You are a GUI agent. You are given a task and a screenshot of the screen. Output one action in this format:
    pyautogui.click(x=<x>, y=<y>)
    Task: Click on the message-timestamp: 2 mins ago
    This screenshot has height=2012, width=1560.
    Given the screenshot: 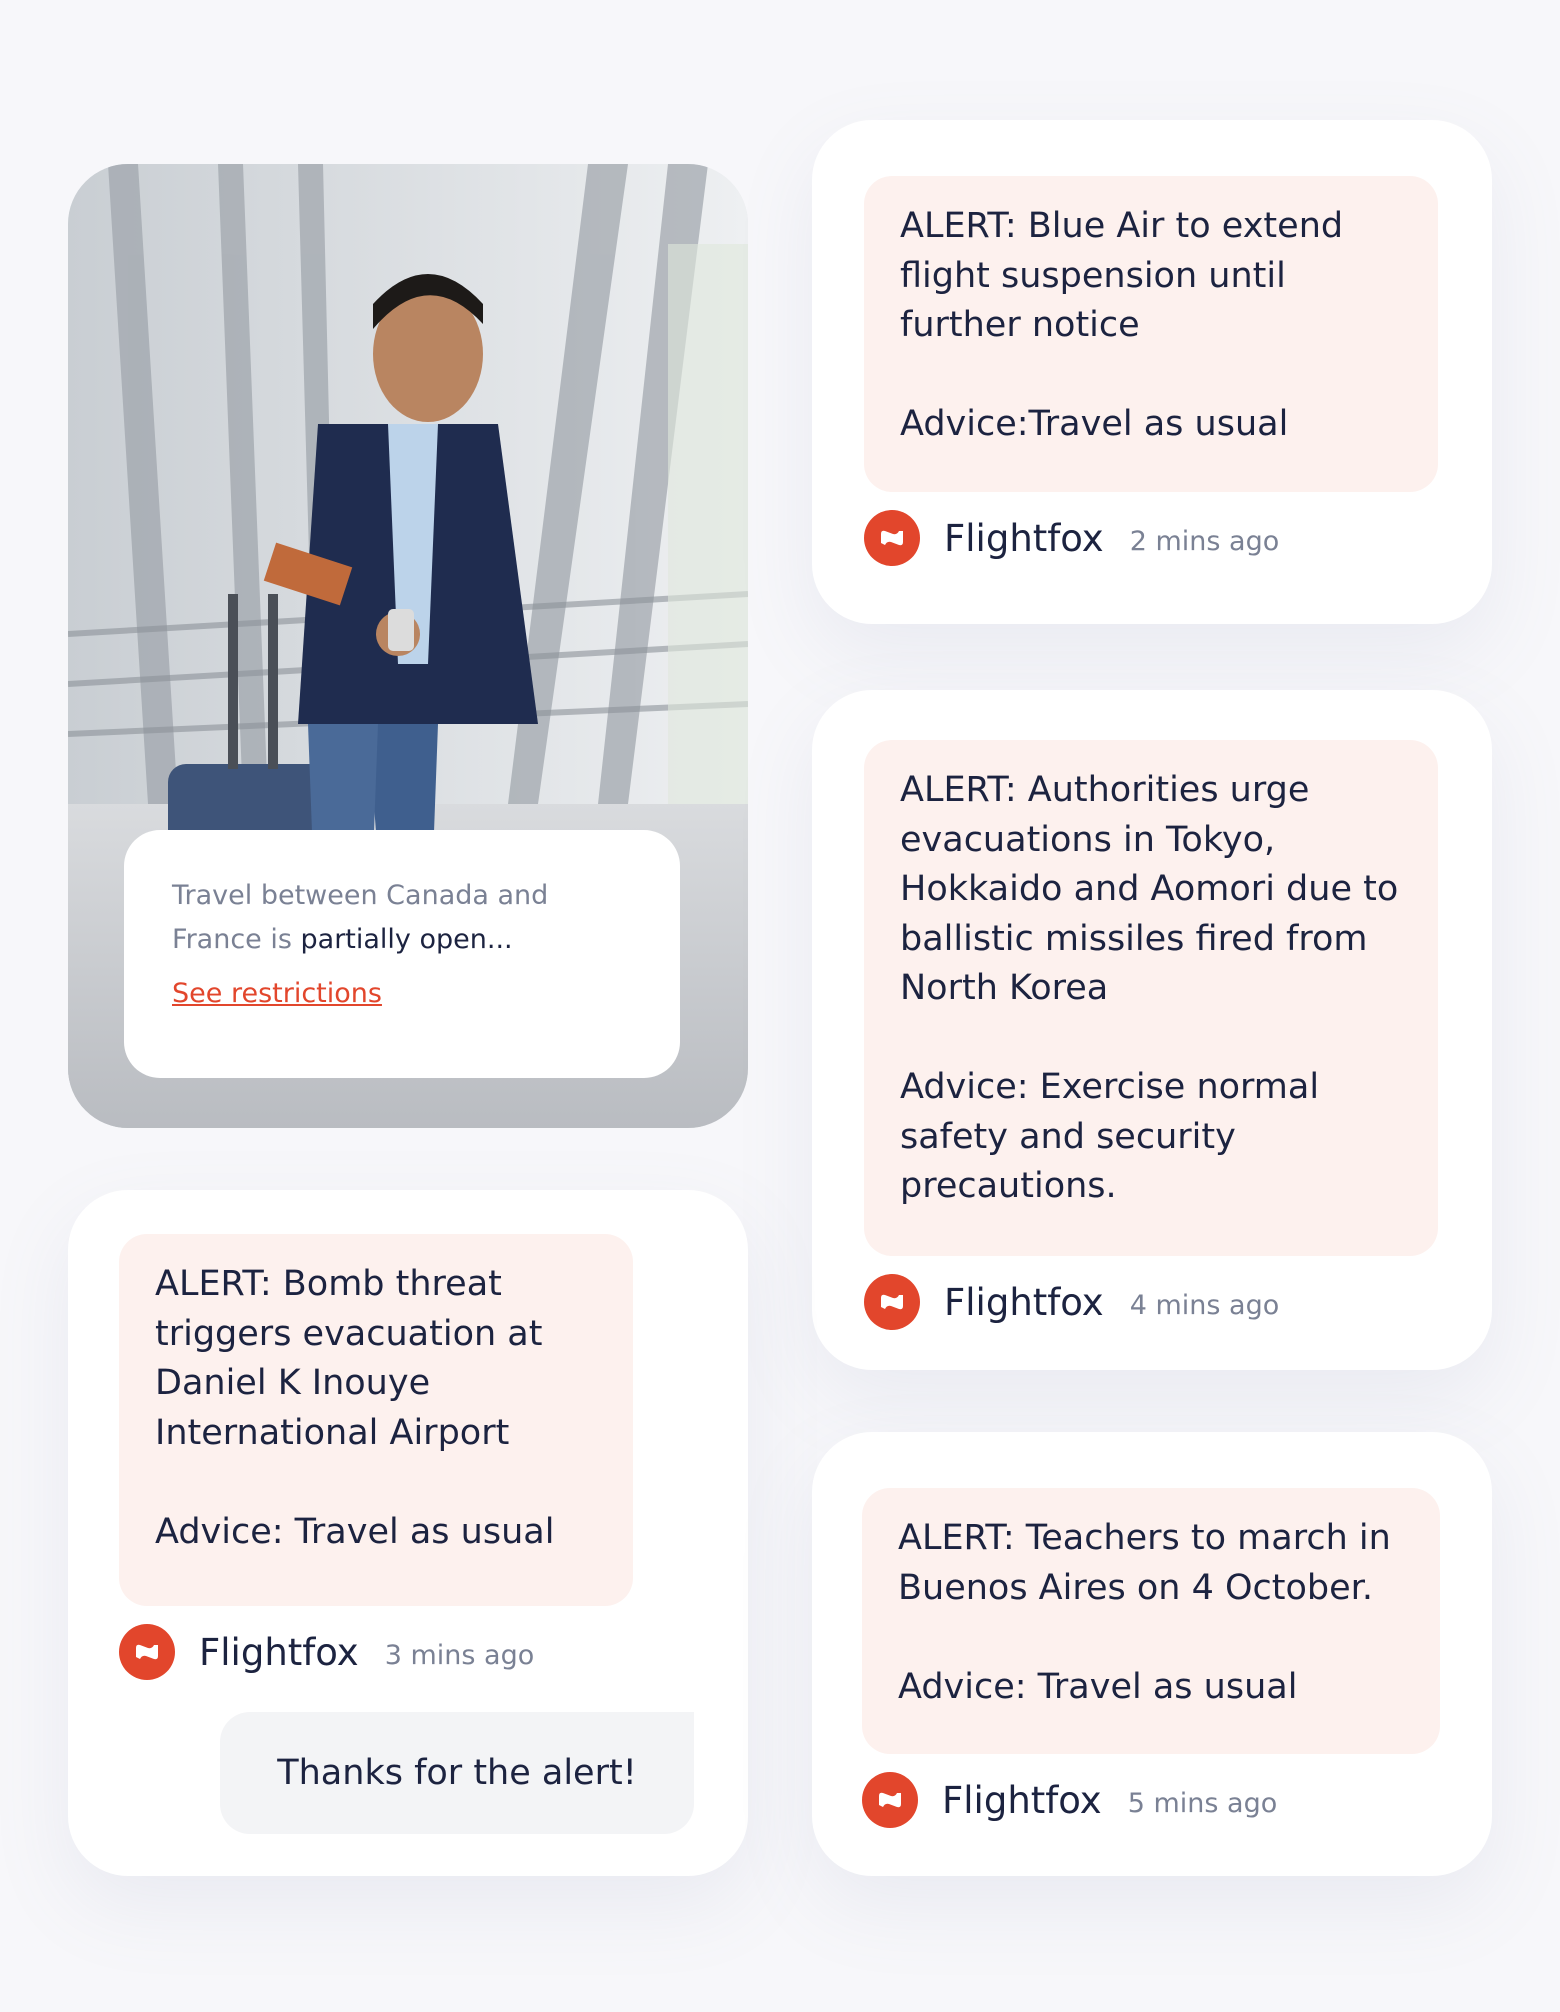 What is the action you would take?
    pyautogui.click(x=1204, y=541)
    